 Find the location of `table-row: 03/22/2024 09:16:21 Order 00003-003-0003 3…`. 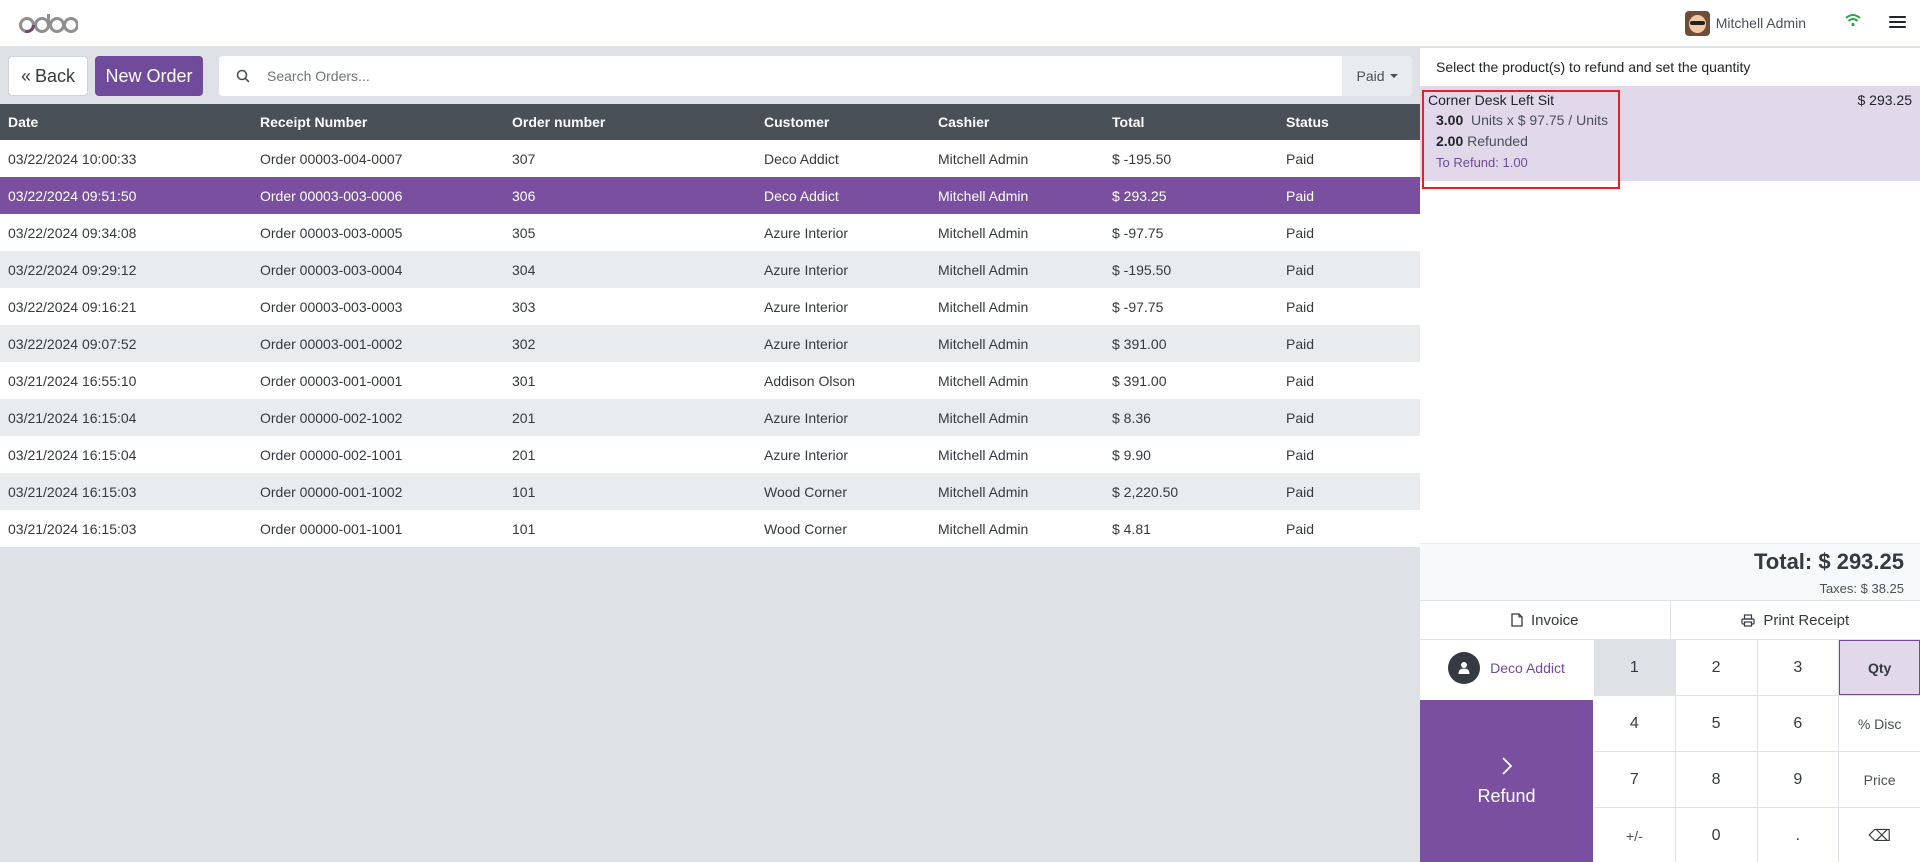

table-row: 03/22/2024 09:16:21 Order 00003-003-0003 3… is located at coordinates (710, 306).